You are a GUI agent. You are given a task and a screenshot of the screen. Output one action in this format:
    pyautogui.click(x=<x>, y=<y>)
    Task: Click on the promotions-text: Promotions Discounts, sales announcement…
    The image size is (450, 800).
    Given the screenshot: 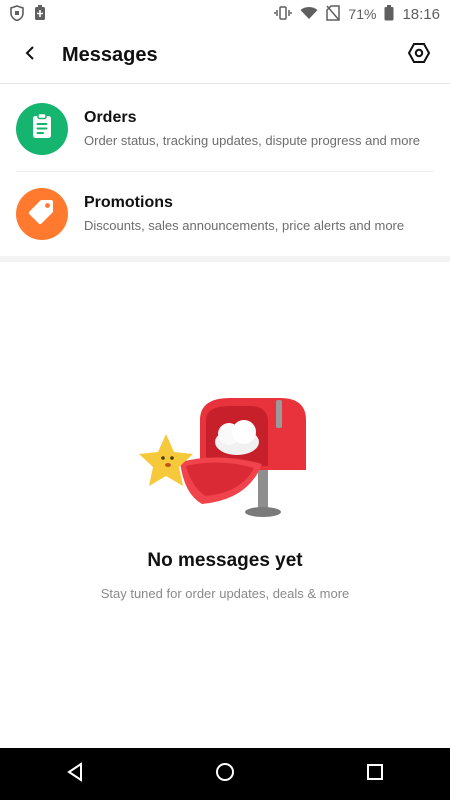 What is the action you would take?
    pyautogui.click(x=244, y=213)
    